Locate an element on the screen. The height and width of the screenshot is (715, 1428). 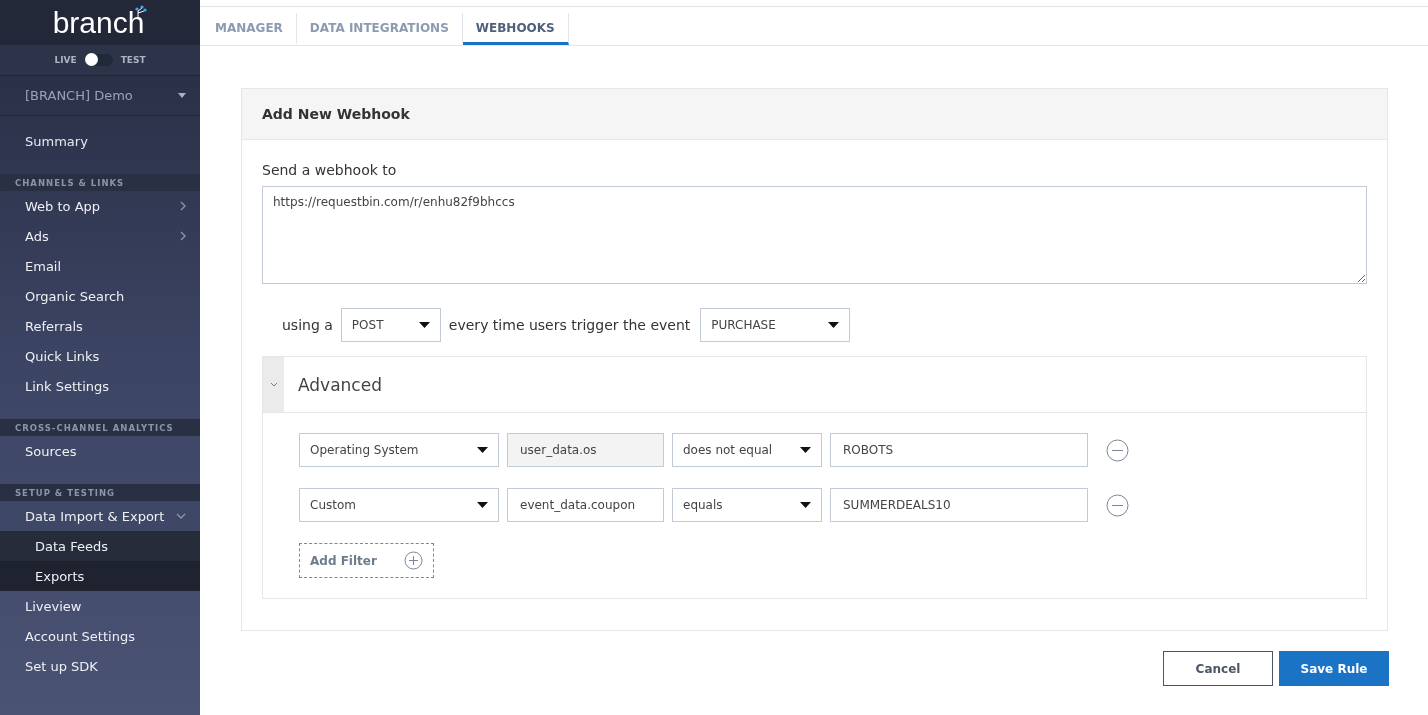
nav-item: Organic Search is located at coordinates (100, 296).